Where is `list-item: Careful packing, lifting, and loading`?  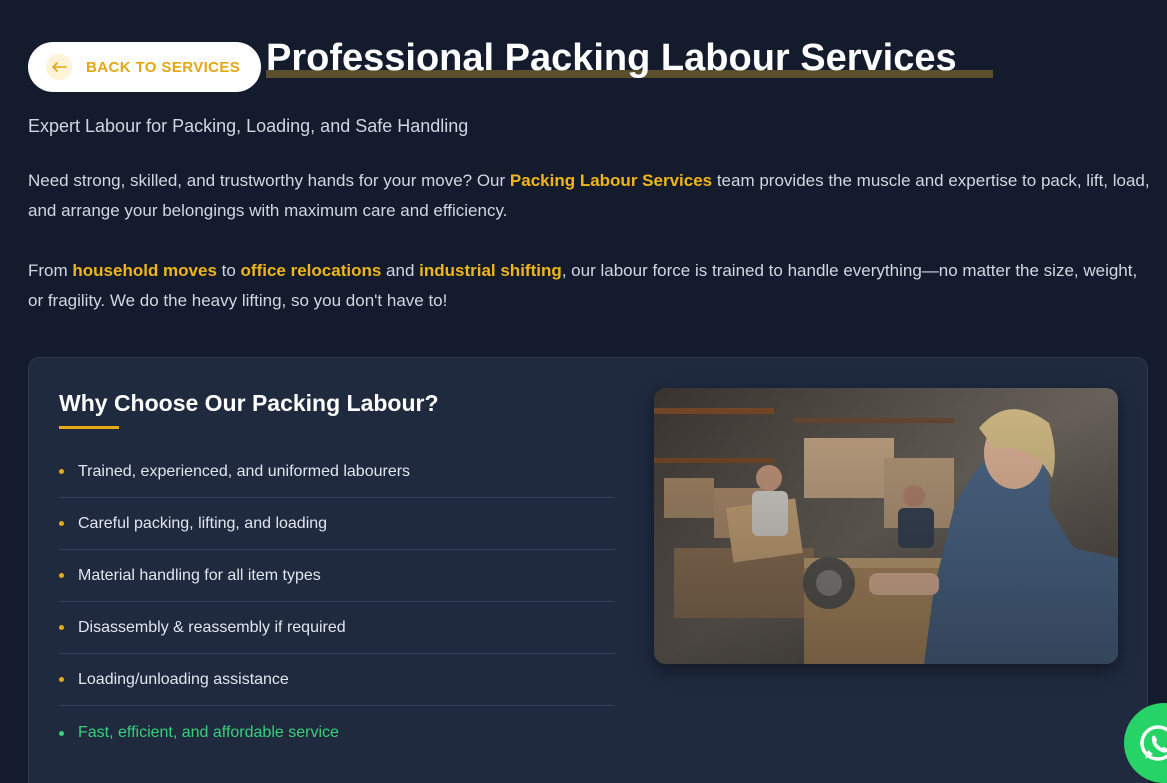
list-item: Careful packing, lifting, and loading is located at coordinates (337, 524).